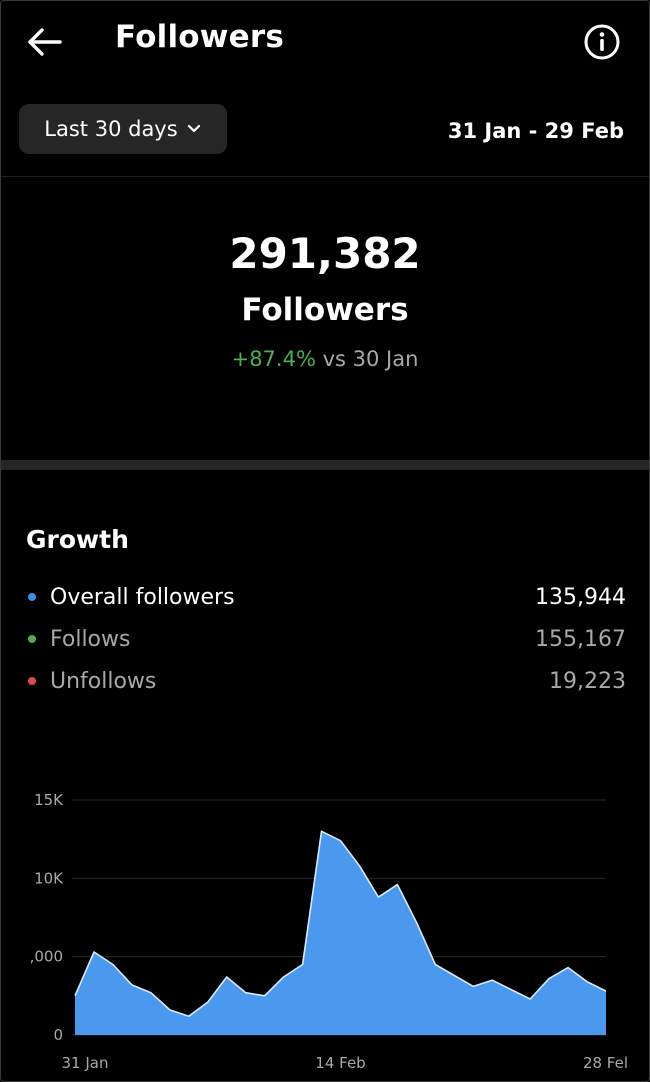  I want to click on x-tick-label: 14 Feb, so click(340, 1063).